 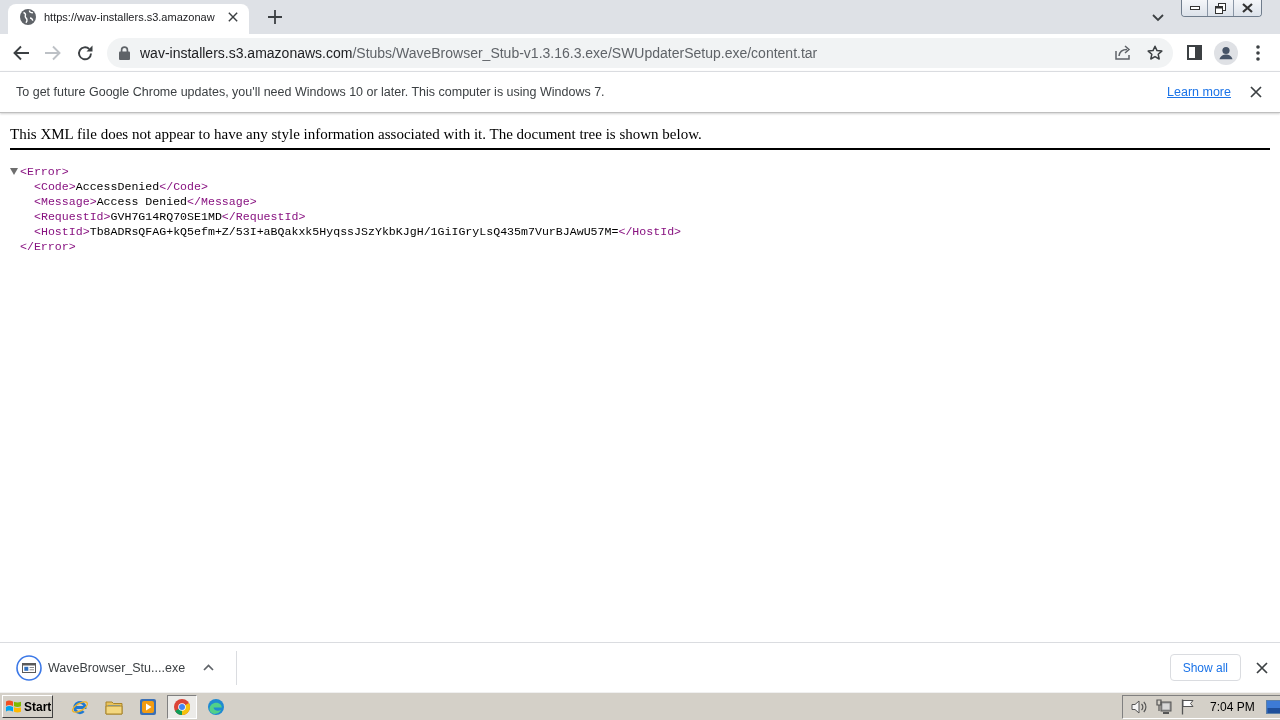 I want to click on download-item: WaveBrowser_Stu....exe, so click(x=118, y=667).